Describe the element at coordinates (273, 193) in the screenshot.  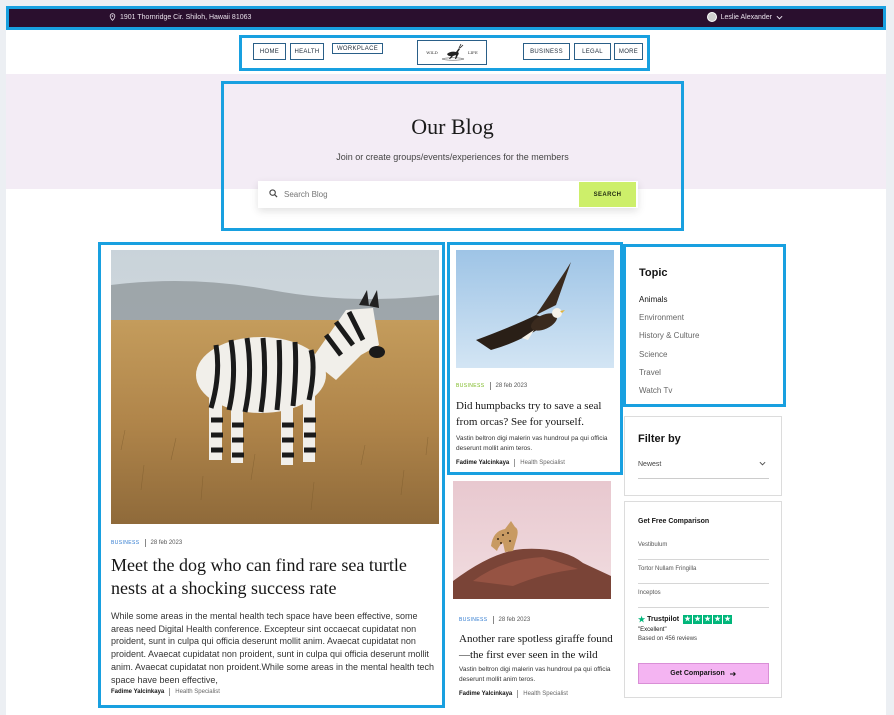
I see `search-icon` at that location.